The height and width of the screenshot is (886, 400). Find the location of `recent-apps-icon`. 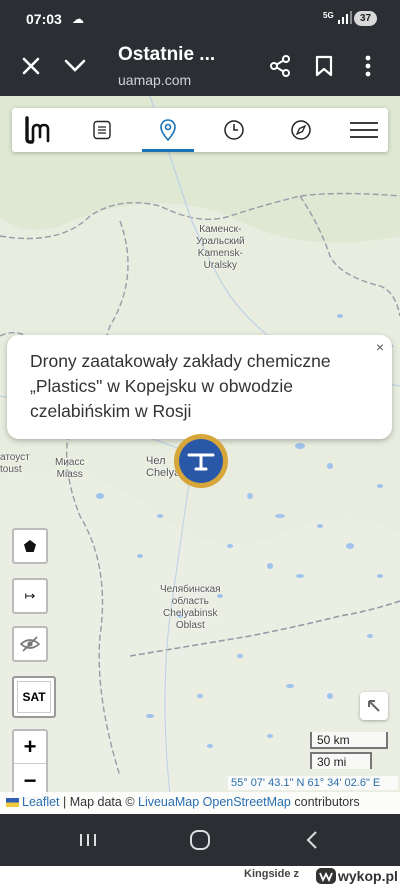

recent-apps-icon is located at coordinates (88, 840).